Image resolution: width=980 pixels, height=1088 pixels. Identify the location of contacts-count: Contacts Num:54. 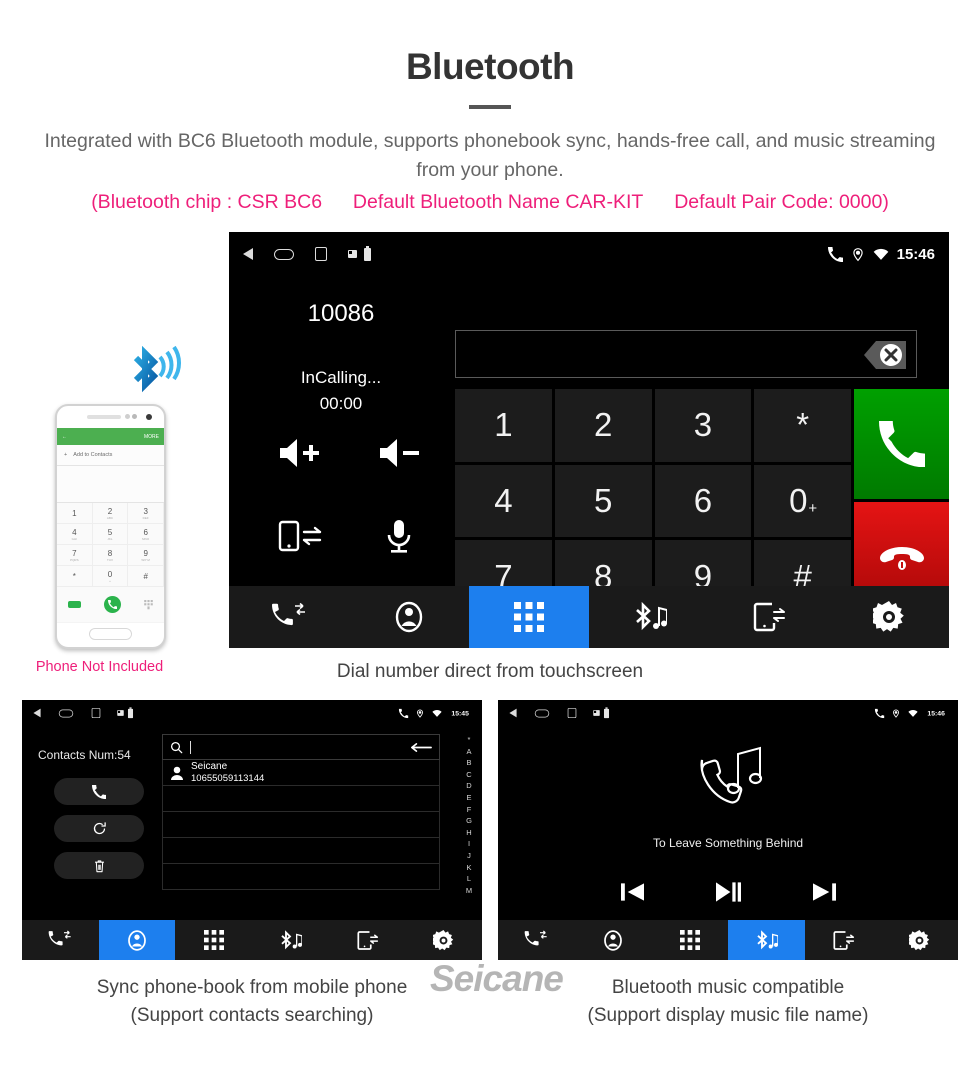
(84, 755).